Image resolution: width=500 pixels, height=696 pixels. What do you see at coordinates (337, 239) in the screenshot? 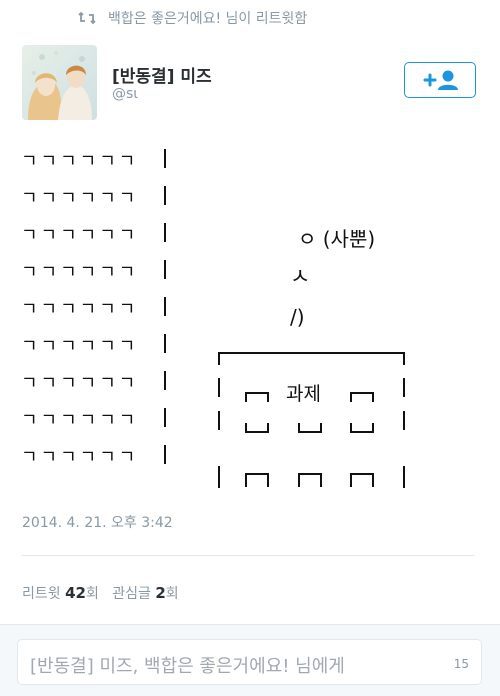
I see `art-line-1: ㅇ (사뿐)` at bounding box center [337, 239].